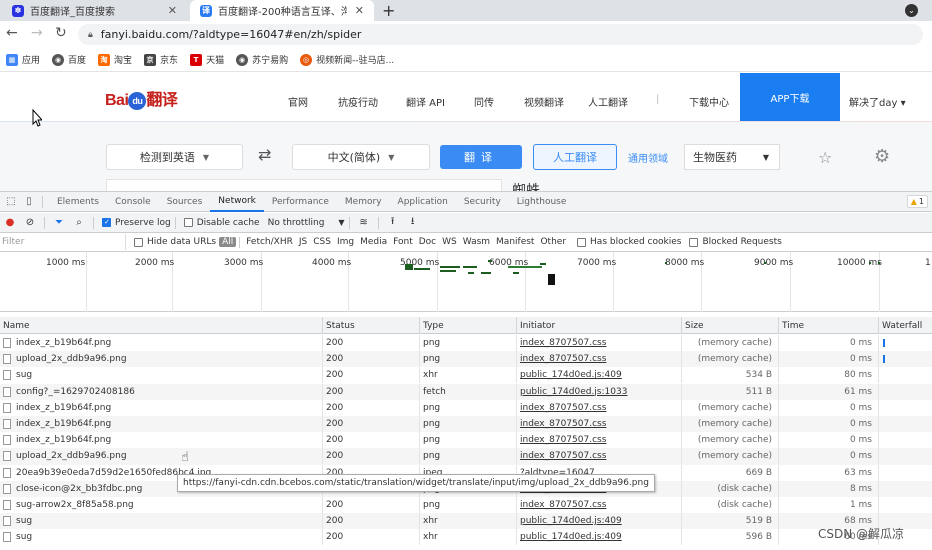  I want to click on tab-console: Console, so click(133, 202).